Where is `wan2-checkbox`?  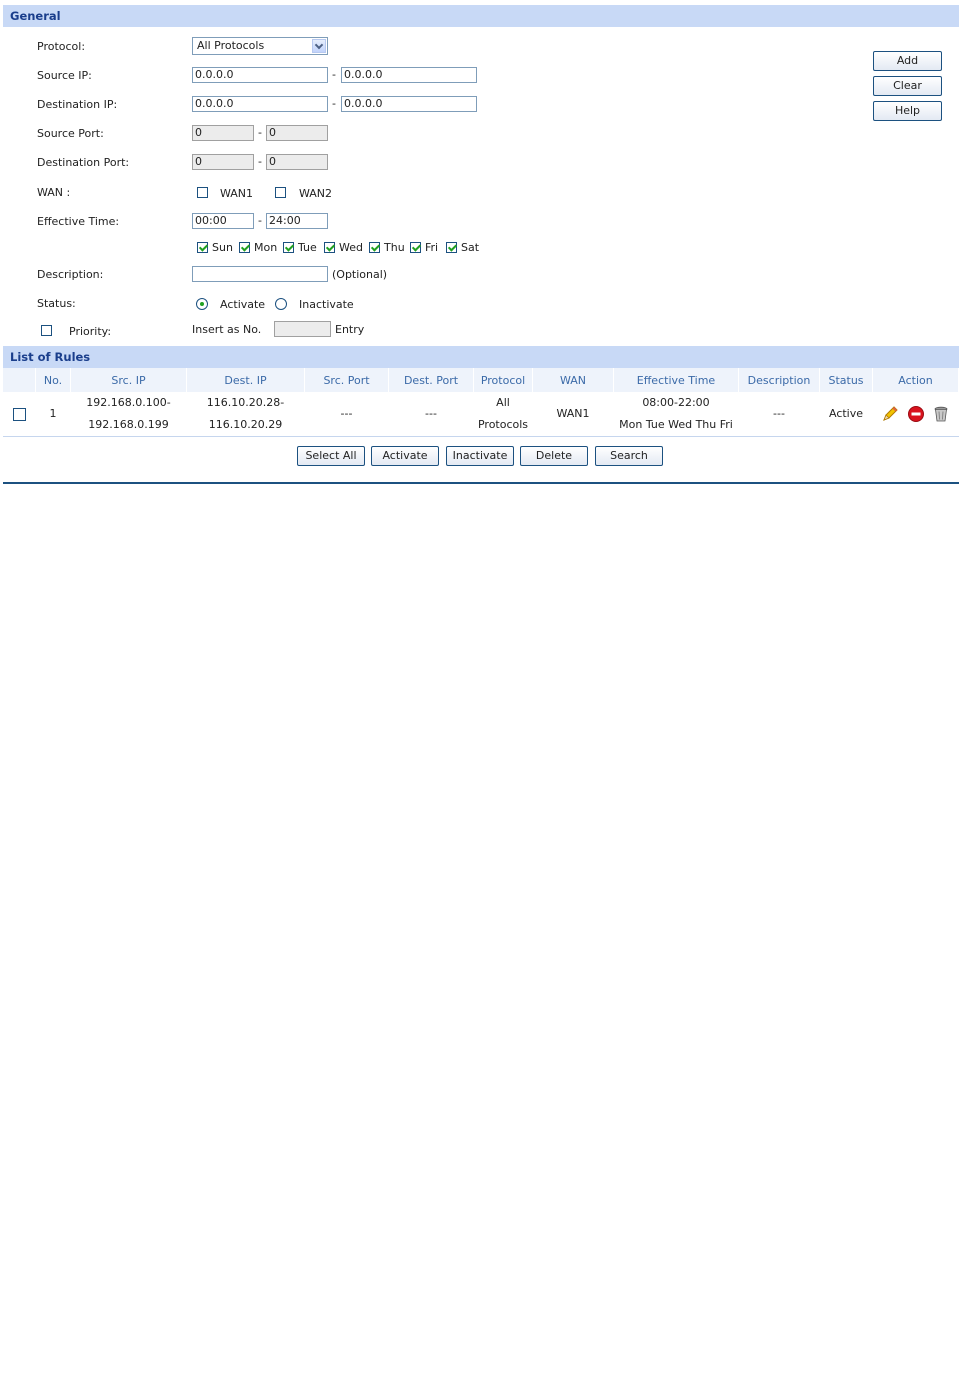 wan2-checkbox is located at coordinates (280, 192).